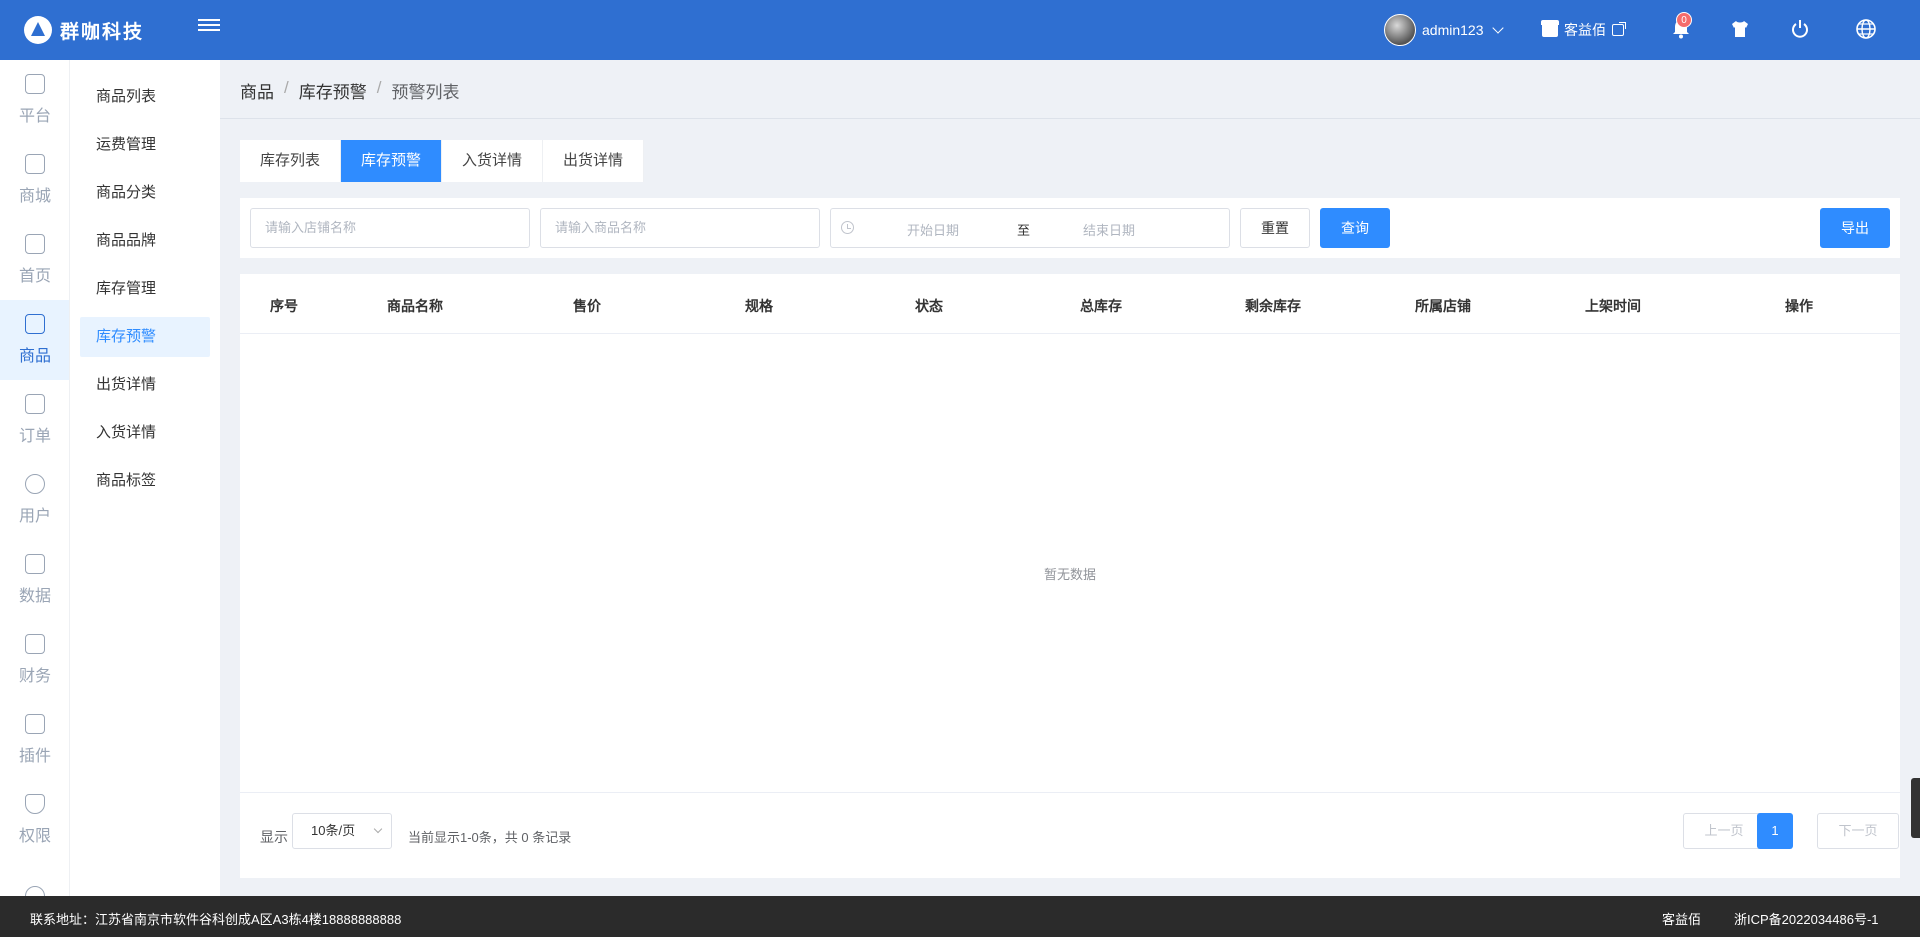 This screenshot has height=937, width=1920. I want to click on goods-name-input: 请输入商品名称, so click(680, 228).